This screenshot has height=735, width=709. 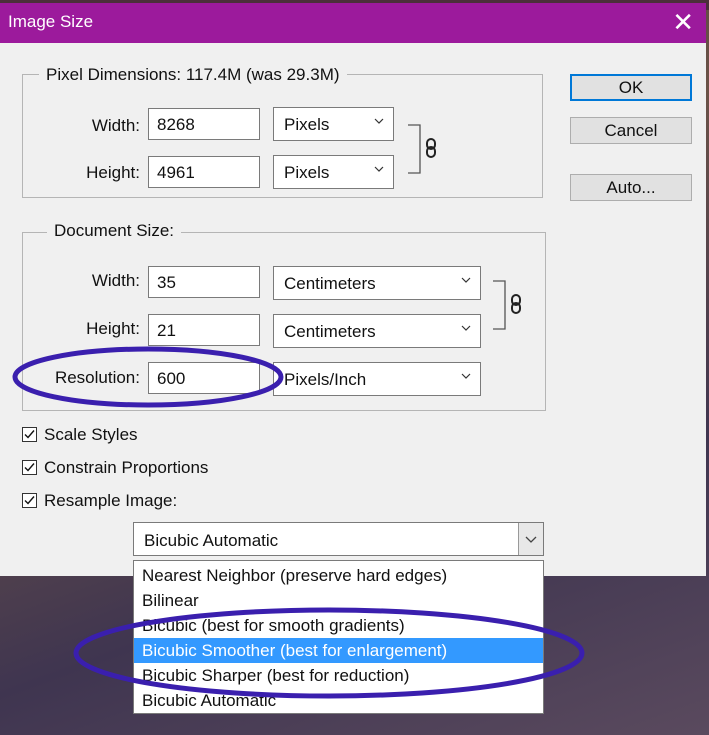 I want to click on title-bar: Image Size ✕, so click(x=353, y=23).